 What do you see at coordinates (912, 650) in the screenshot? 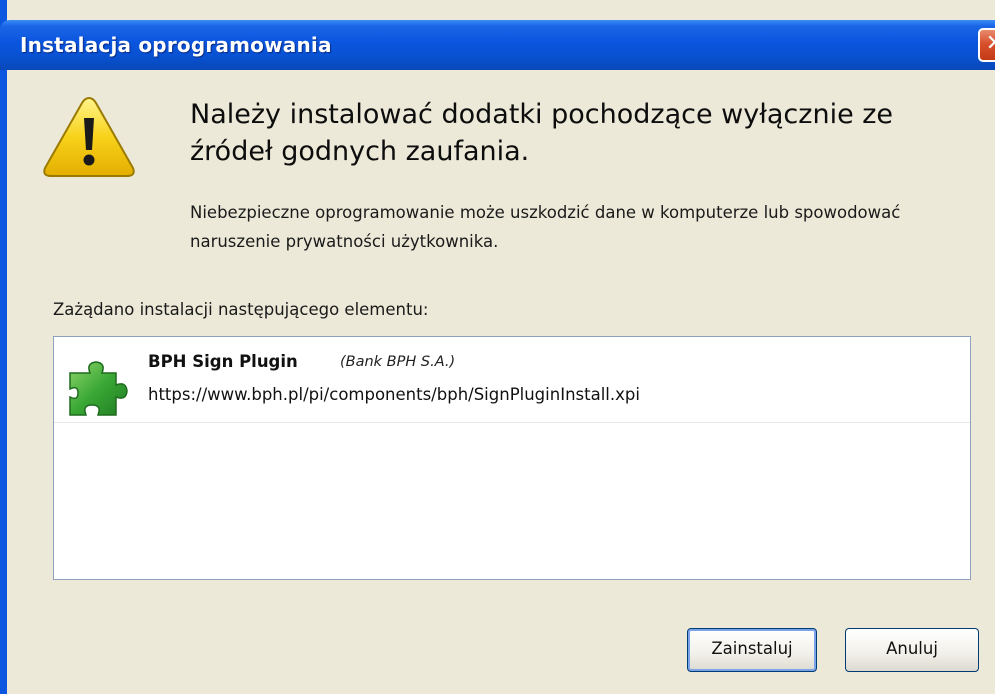
I see `cancel-button: Anuluj` at bounding box center [912, 650].